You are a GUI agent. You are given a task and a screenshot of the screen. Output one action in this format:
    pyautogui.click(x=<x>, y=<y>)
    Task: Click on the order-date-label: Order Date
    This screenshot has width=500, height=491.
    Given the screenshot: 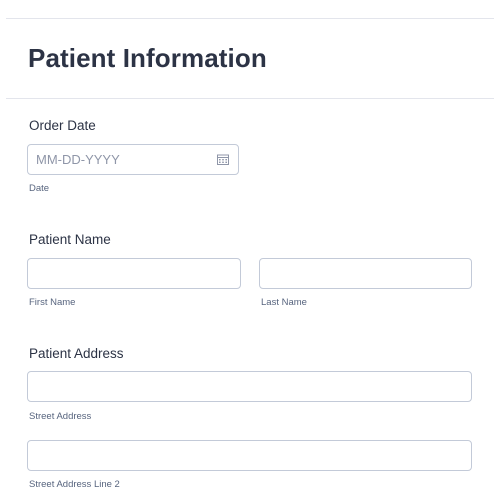 What is the action you would take?
    pyautogui.click(x=62, y=125)
    